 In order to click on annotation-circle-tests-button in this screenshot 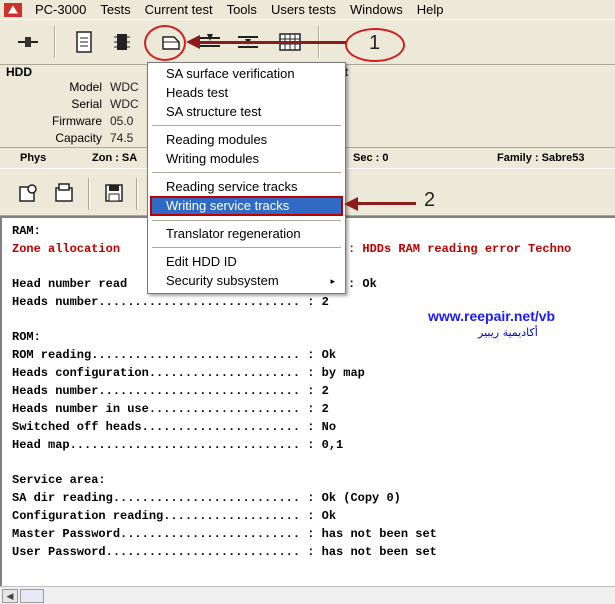, I will do `click(165, 43)`.